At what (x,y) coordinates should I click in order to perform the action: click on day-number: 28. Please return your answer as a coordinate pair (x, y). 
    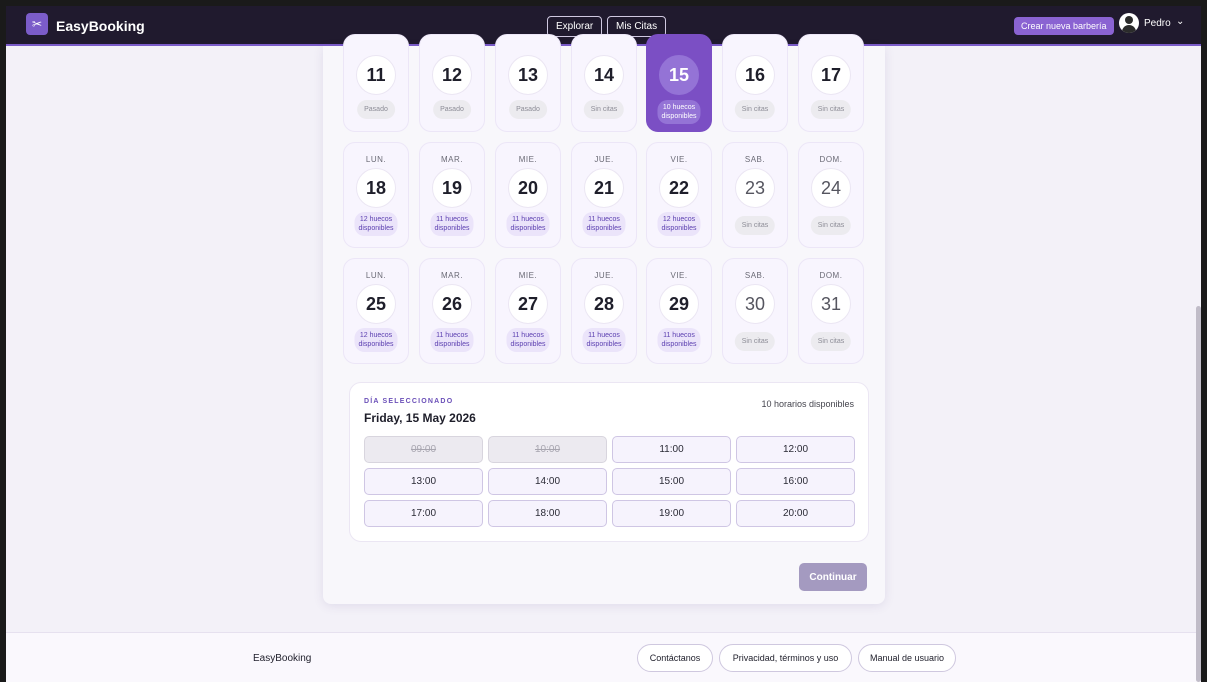
    Looking at the image, I should click on (604, 304).